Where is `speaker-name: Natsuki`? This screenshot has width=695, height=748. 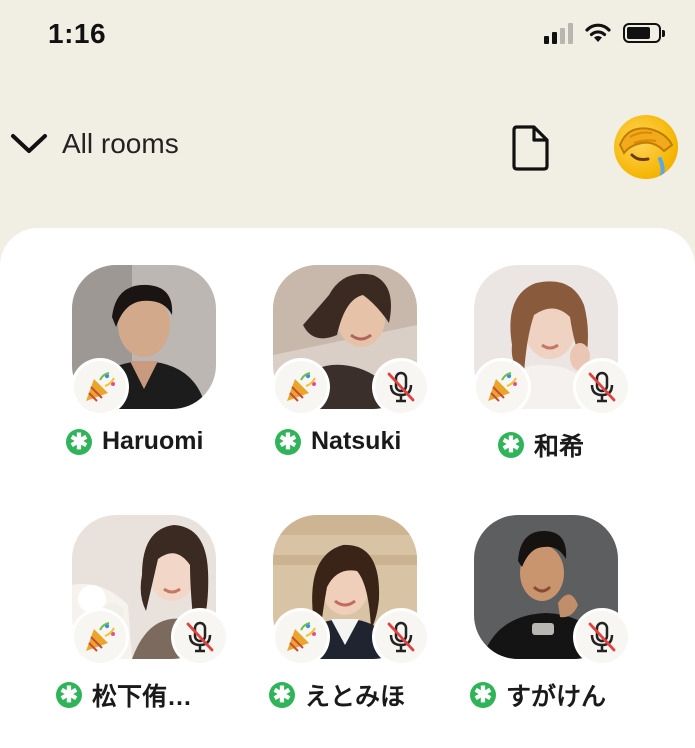
speaker-name: Natsuki is located at coordinates (356, 441).